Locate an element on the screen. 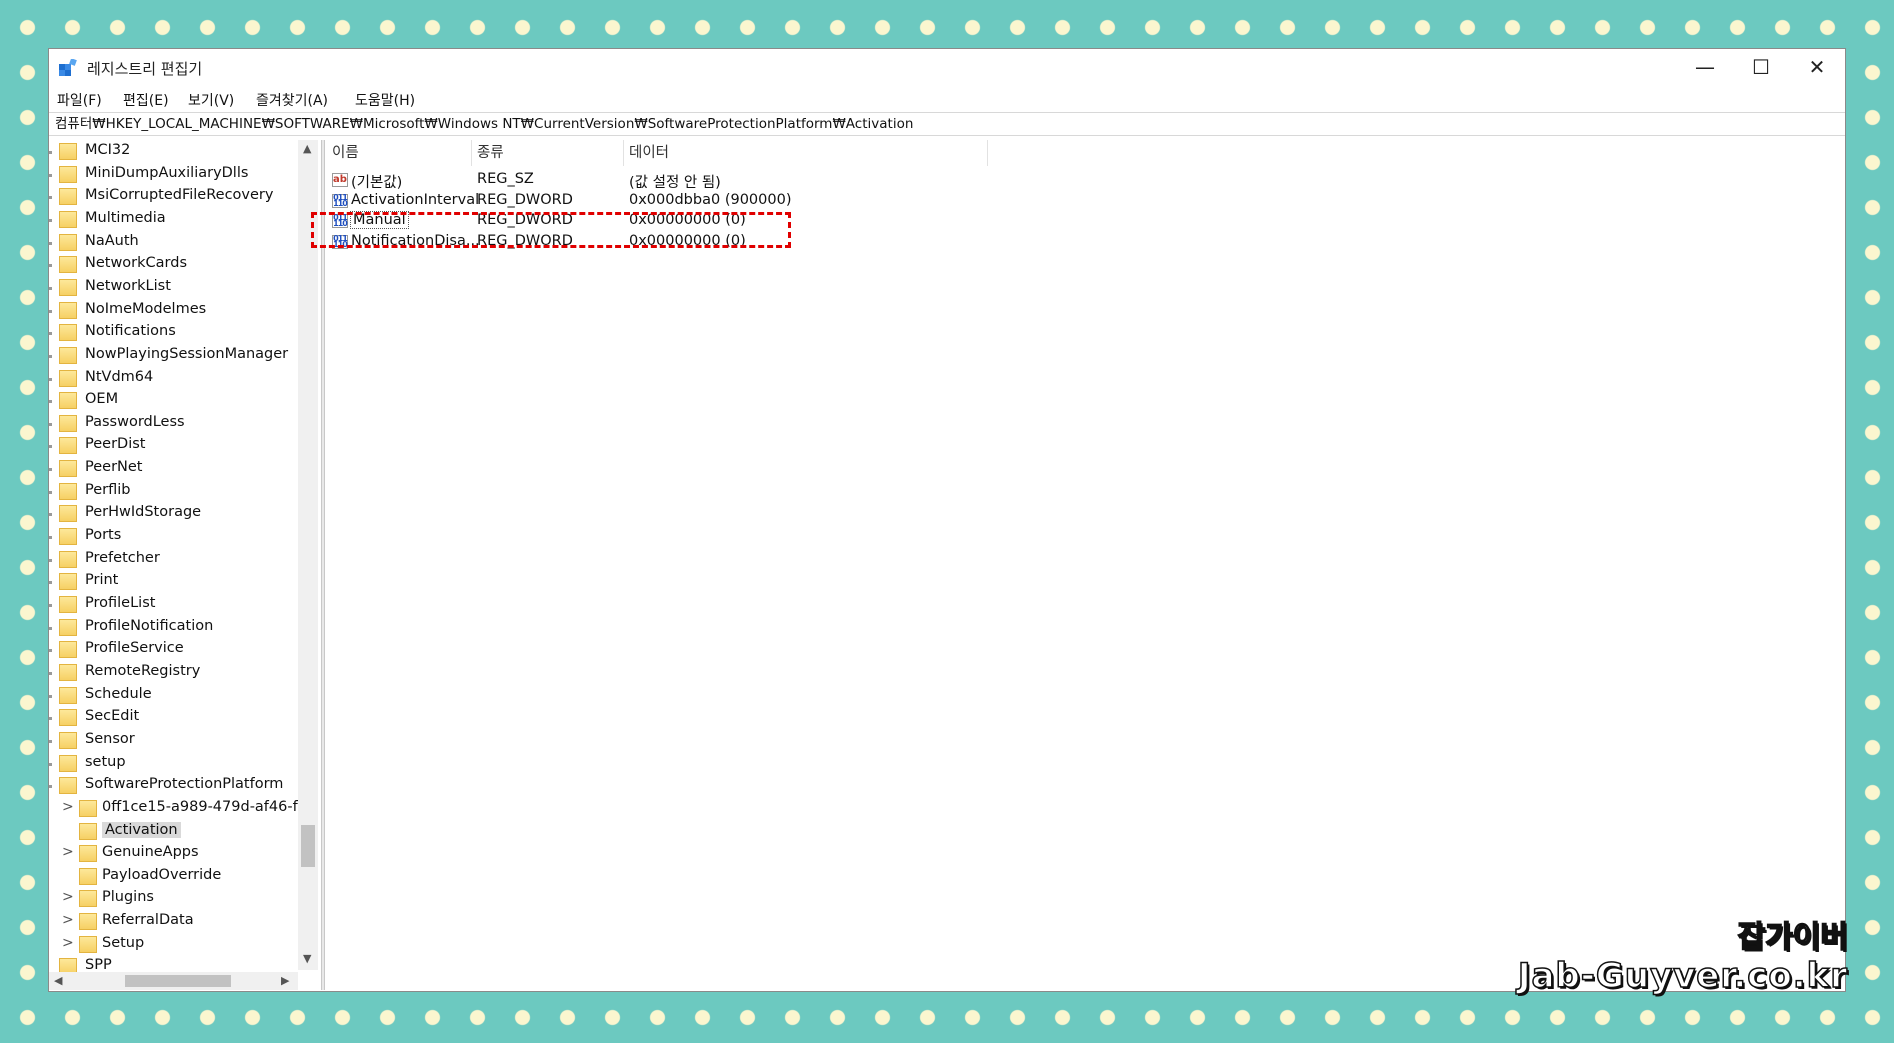 This screenshot has height=1043, width=1894. tree-item-label: ProfileList is located at coordinates (120, 603).